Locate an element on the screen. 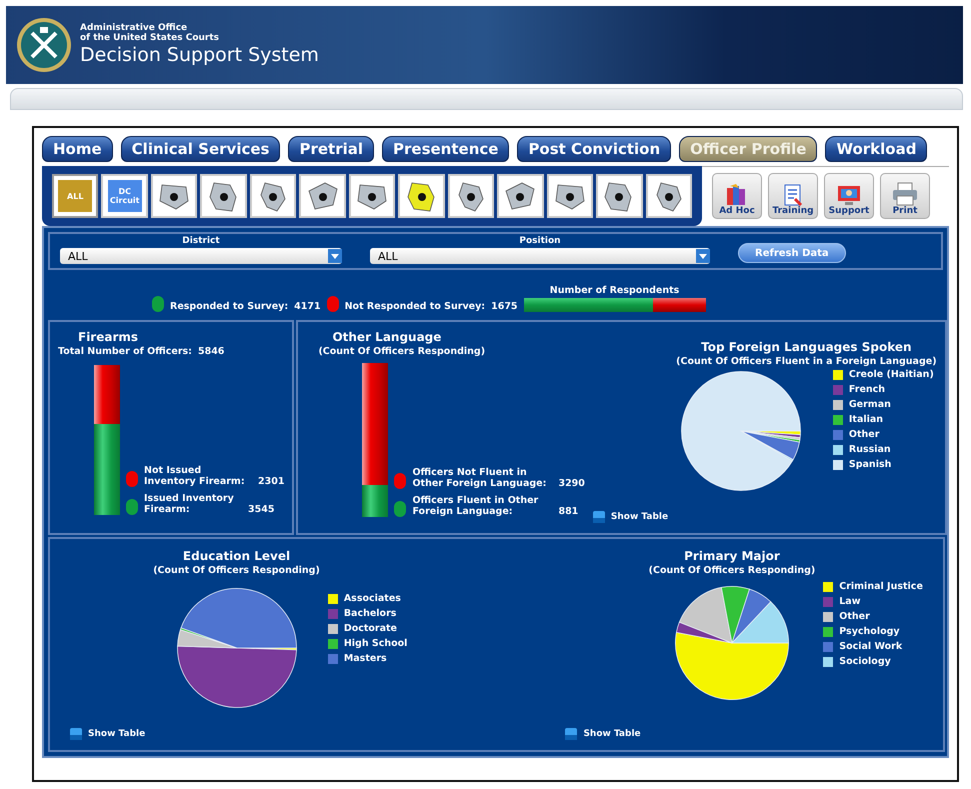  legend-label: Spanish is located at coordinates (870, 464).